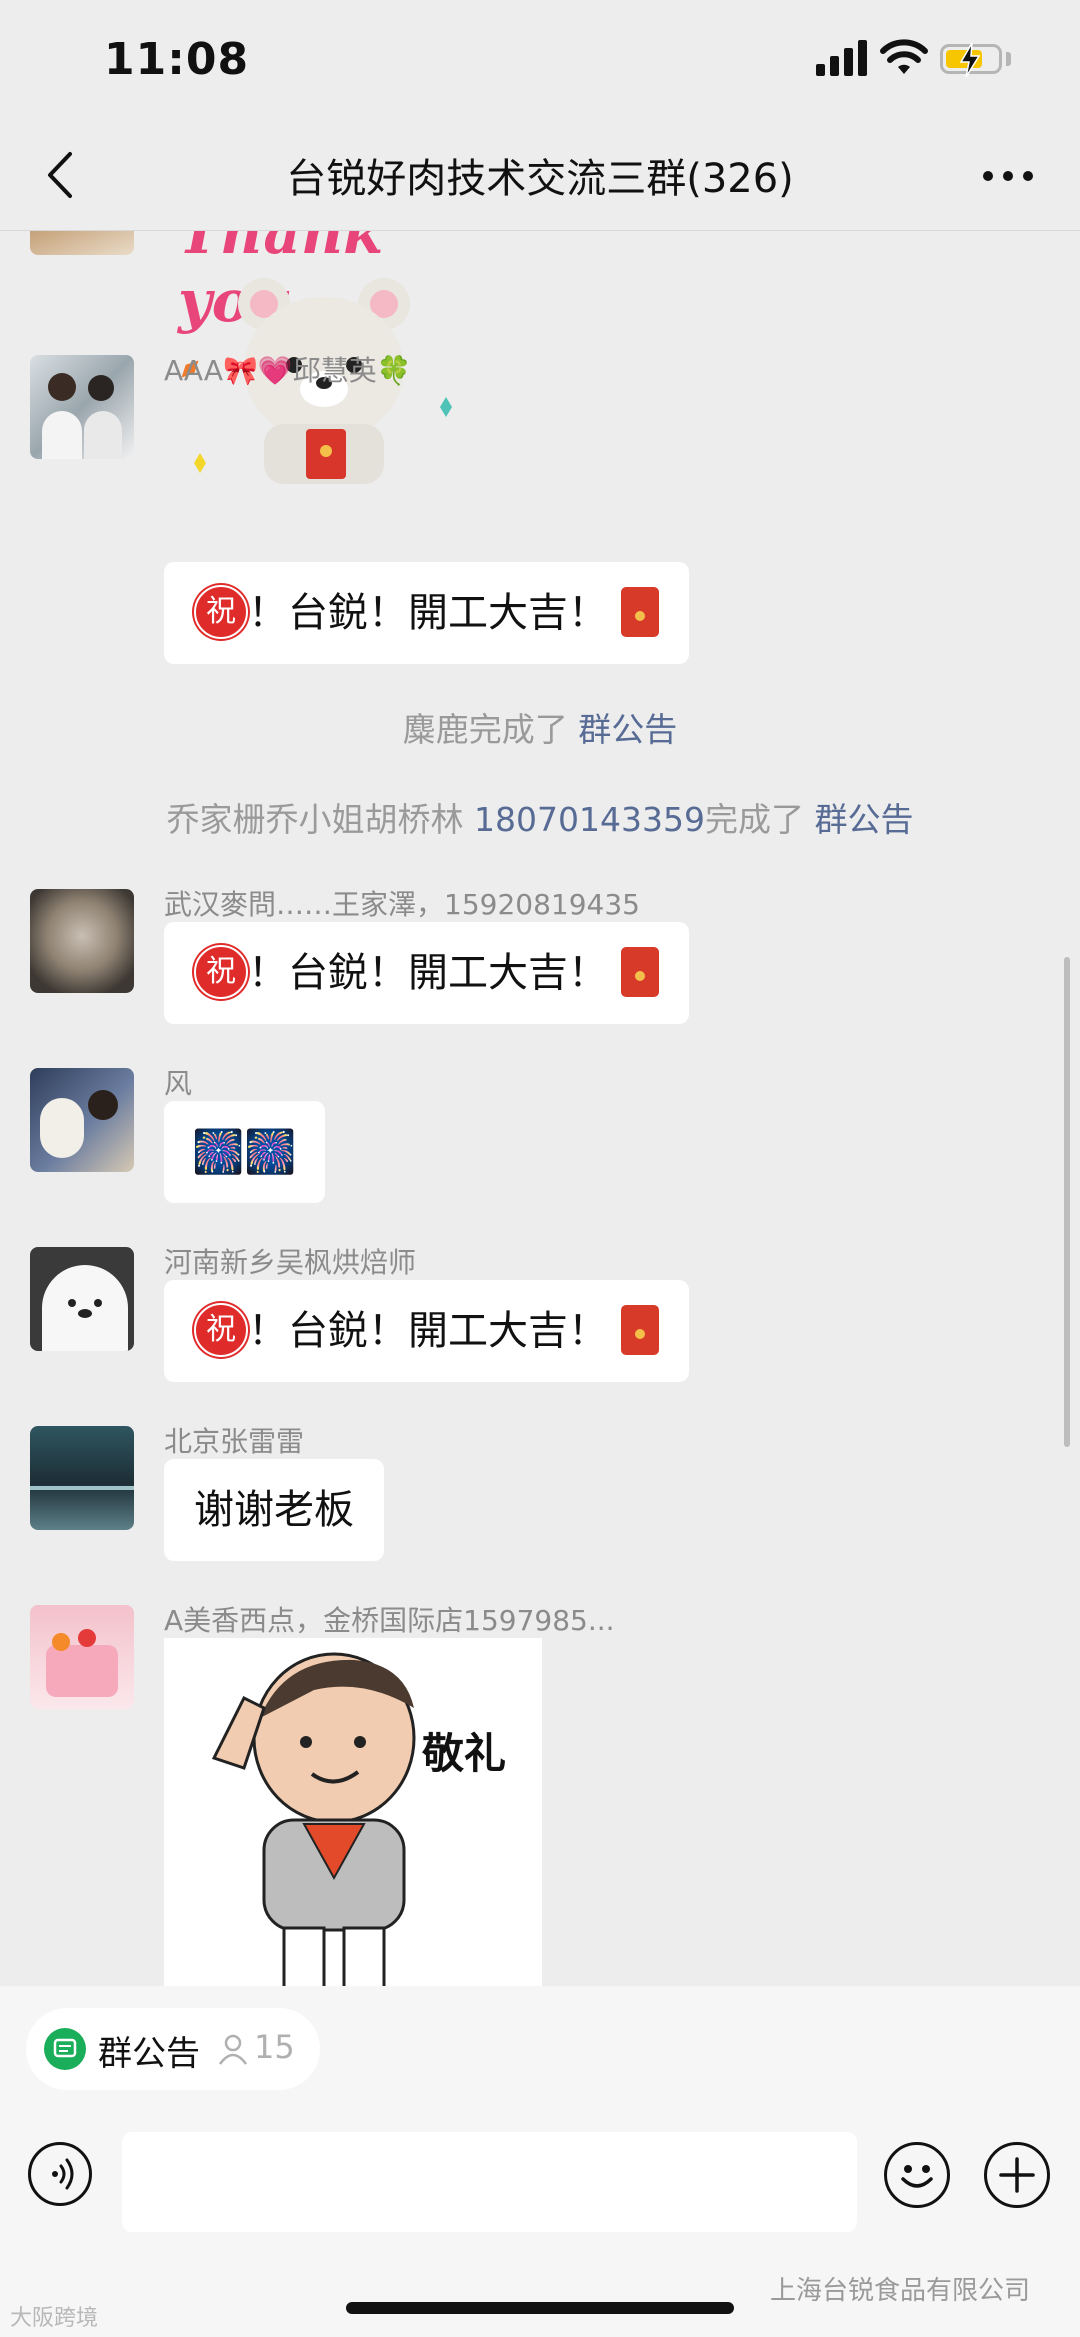  Describe the element at coordinates (540, 2308) in the screenshot. I see `home-indicator` at that location.